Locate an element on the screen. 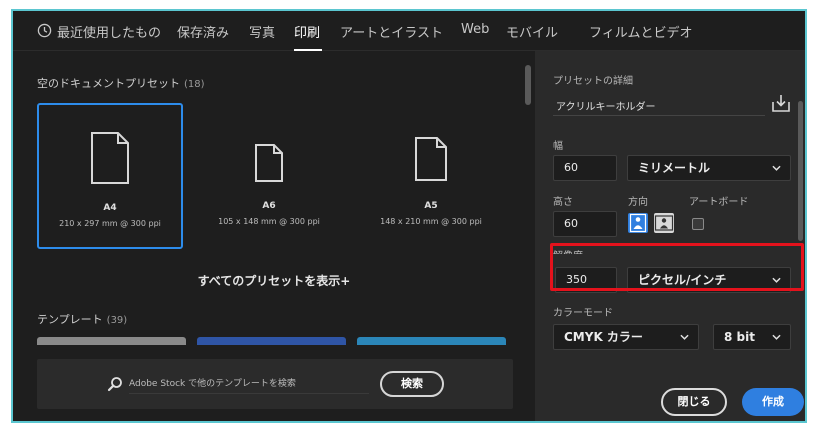 The image size is (820, 438). landscape-orientation-button is located at coordinates (664, 223).